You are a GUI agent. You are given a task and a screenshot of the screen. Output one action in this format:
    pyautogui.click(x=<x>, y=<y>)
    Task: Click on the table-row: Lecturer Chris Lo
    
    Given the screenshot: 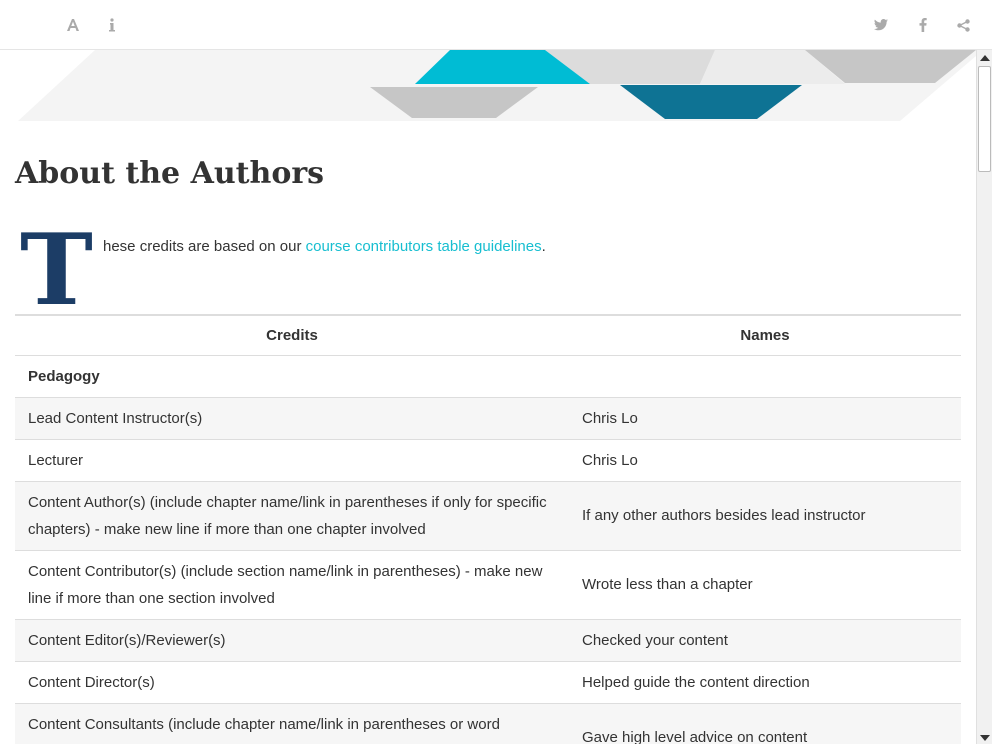 What is the action you would take?
    pyautogui.click(x=488, y=460)
    